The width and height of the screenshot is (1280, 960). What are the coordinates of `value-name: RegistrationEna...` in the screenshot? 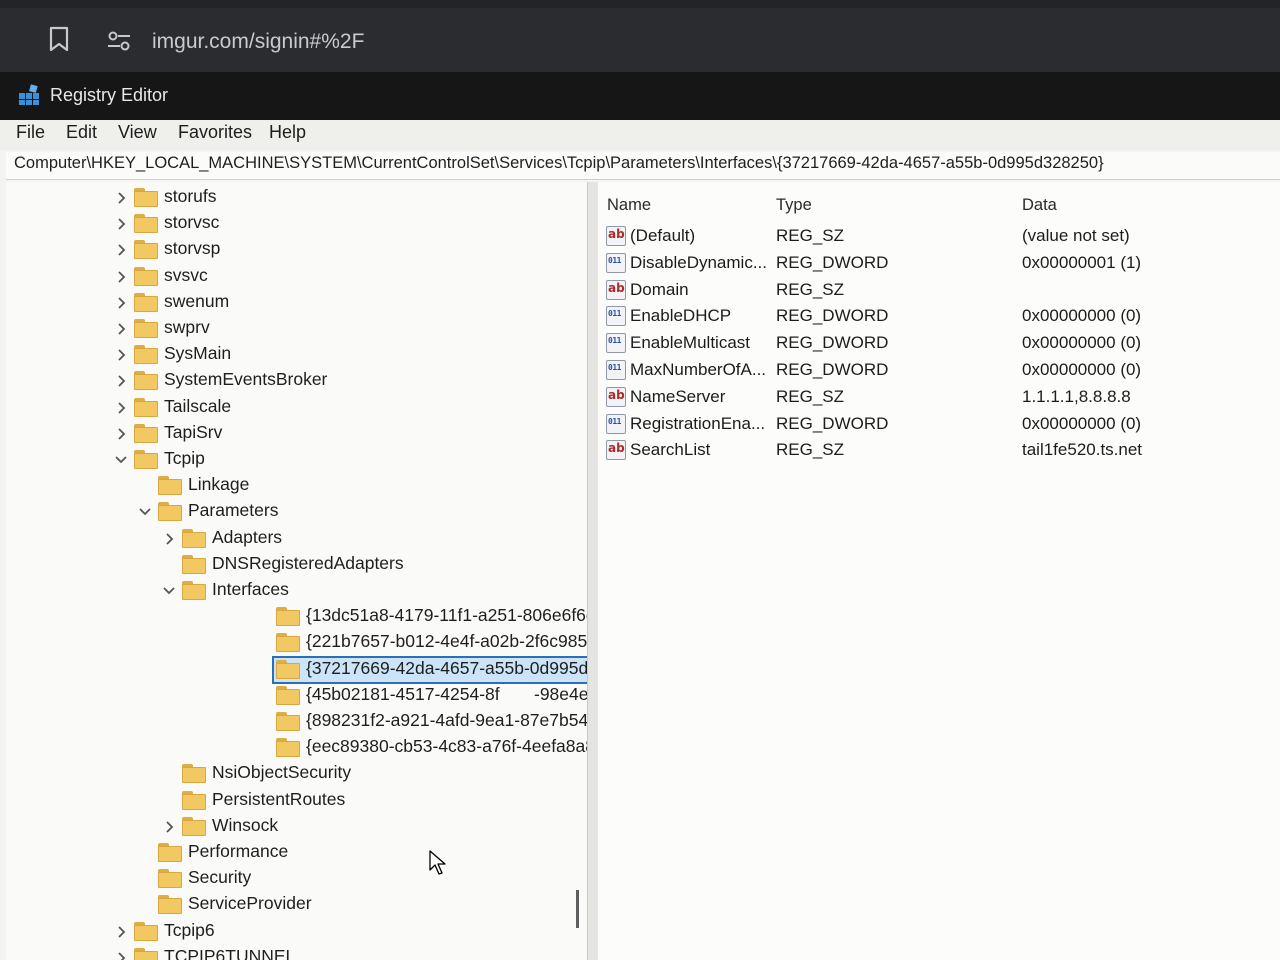 It's located at (698, 423).